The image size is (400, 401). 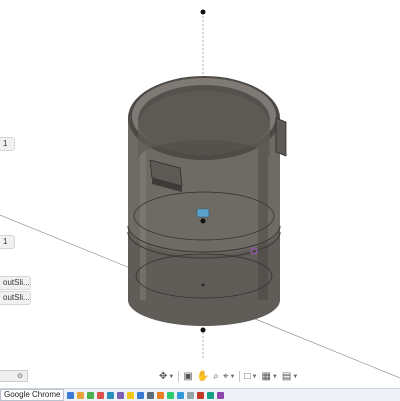 I want to click on look-at-button: ▣, so click(x=187, y=377).